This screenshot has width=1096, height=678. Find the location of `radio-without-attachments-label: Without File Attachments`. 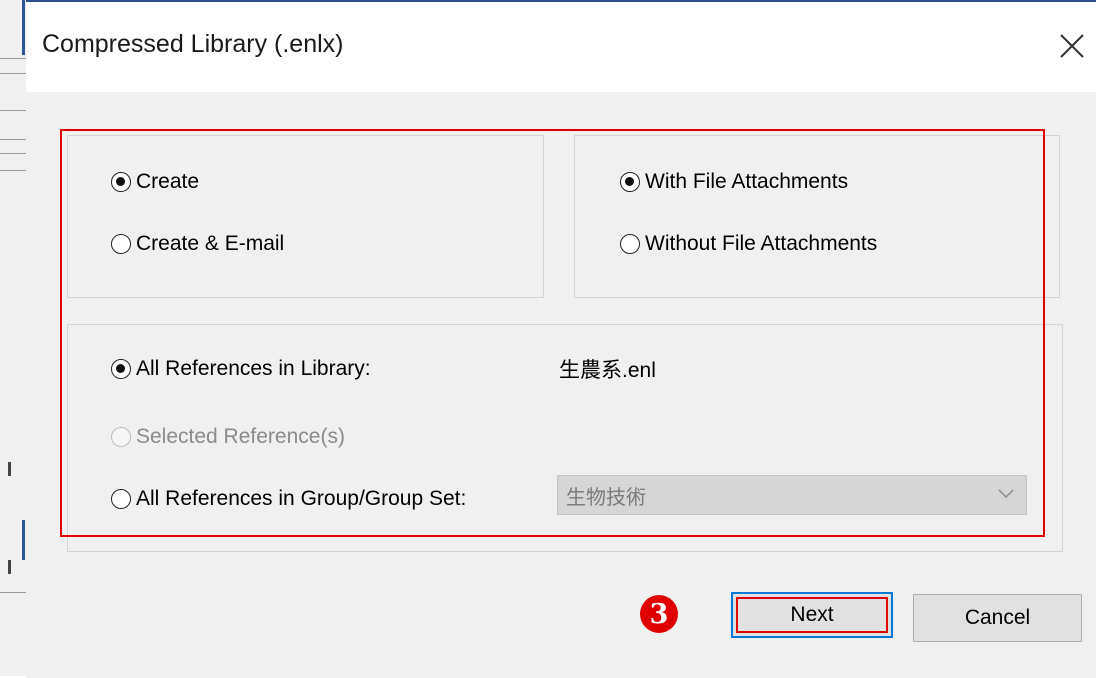

radio-without-attachments-label: Without File Attachments is located at coordinates (761, 243).